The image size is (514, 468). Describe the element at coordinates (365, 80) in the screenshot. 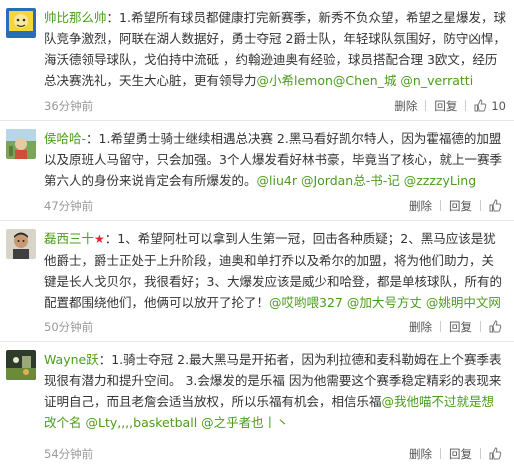

I see `comment-mentions: @小希lemon@Chen_城 @n_verratti` at that location.